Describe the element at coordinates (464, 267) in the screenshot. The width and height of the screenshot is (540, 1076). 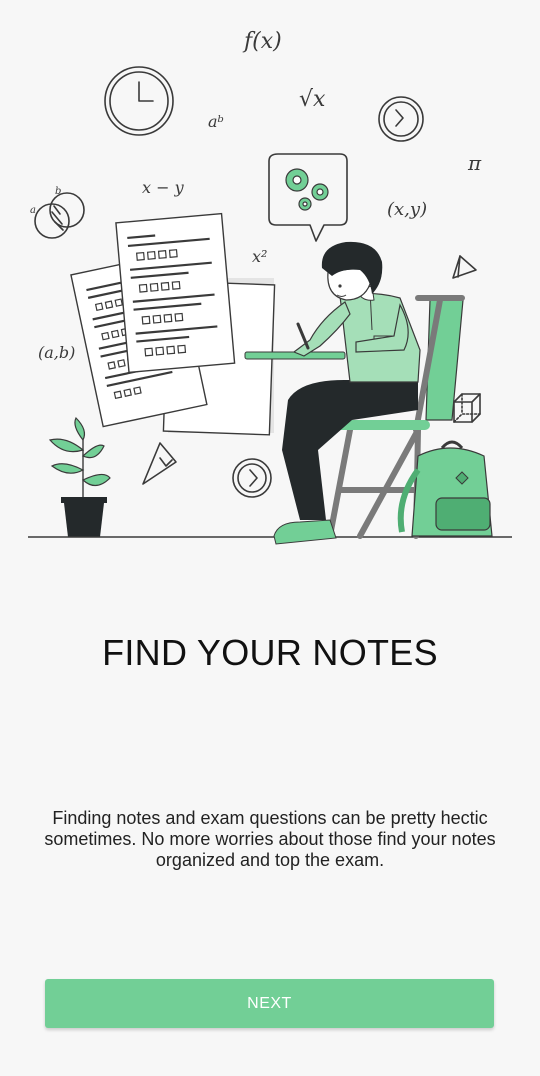
I see `pyramid-icon` at that location.